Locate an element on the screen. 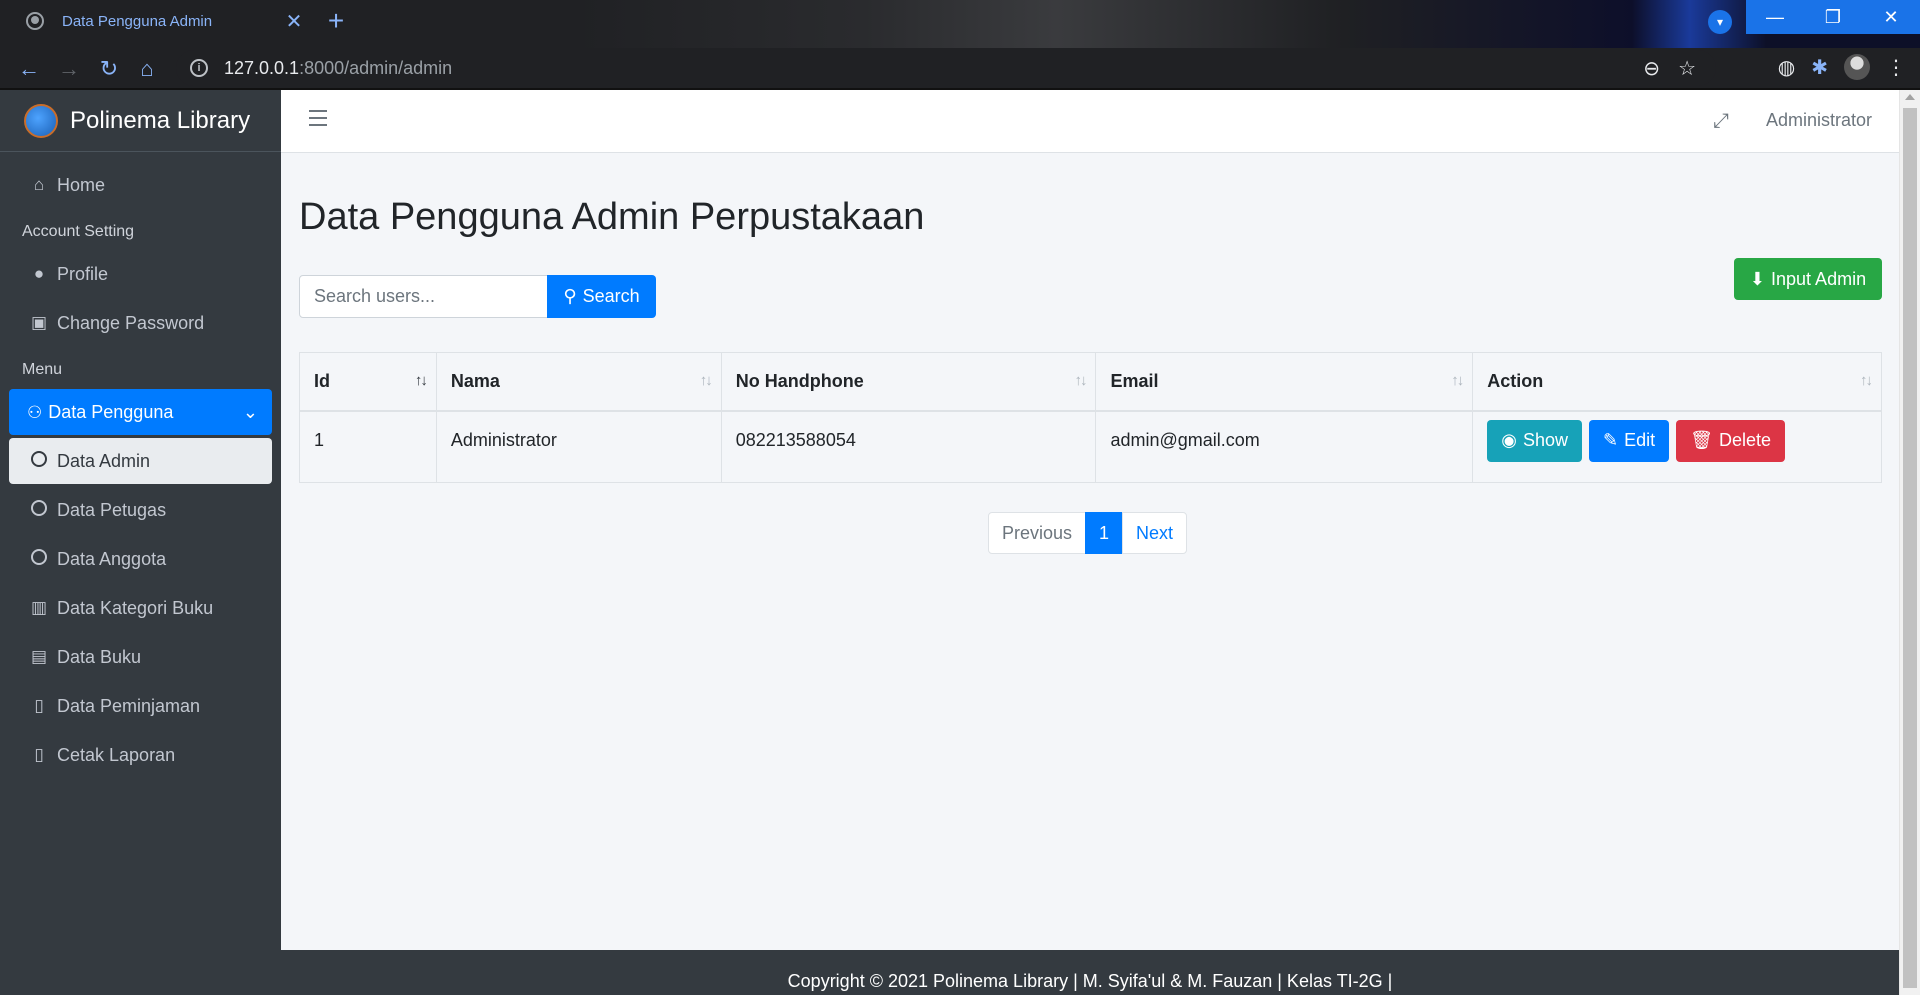  page-scrollbar is located at coordinates (1909, 542).